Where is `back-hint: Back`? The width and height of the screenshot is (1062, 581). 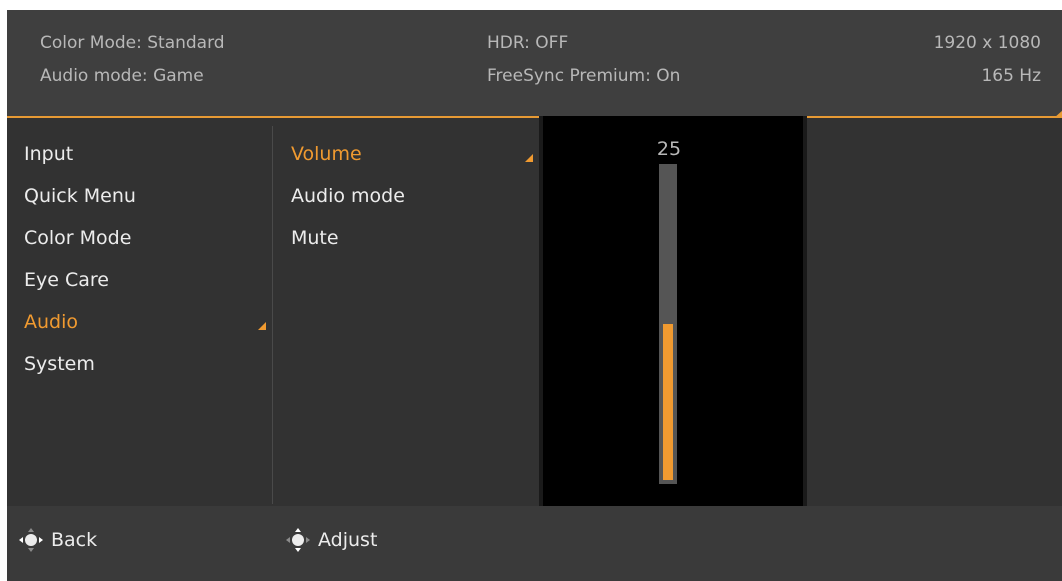 back-hint: Back is located at coordinates (58, 540).